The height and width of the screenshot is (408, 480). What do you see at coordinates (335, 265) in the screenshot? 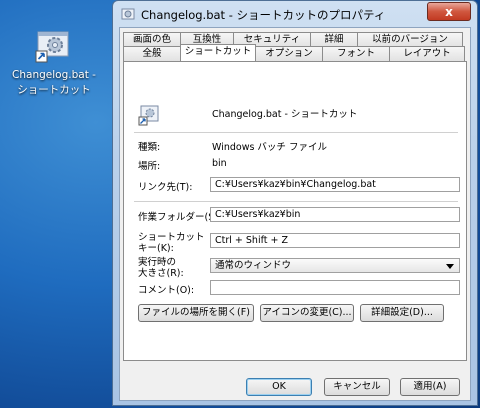
I see `run-select: 通常のウィンドウ` at bounding box center [335, 265].